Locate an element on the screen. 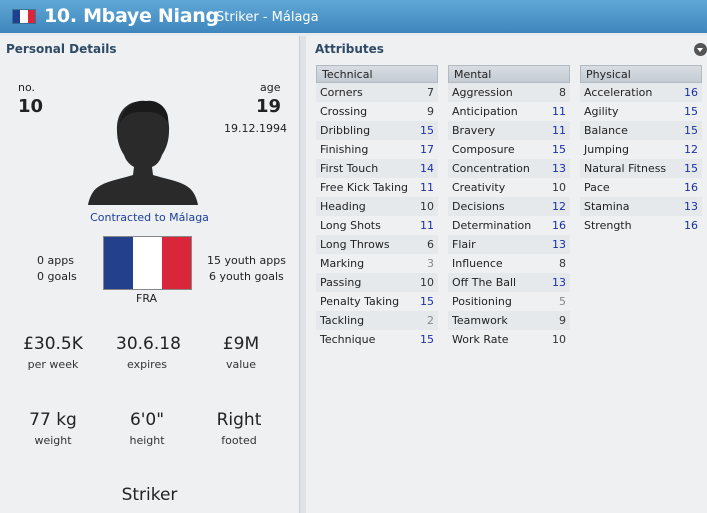  attribute-name: First Touch is located at coordinates (349, 168).